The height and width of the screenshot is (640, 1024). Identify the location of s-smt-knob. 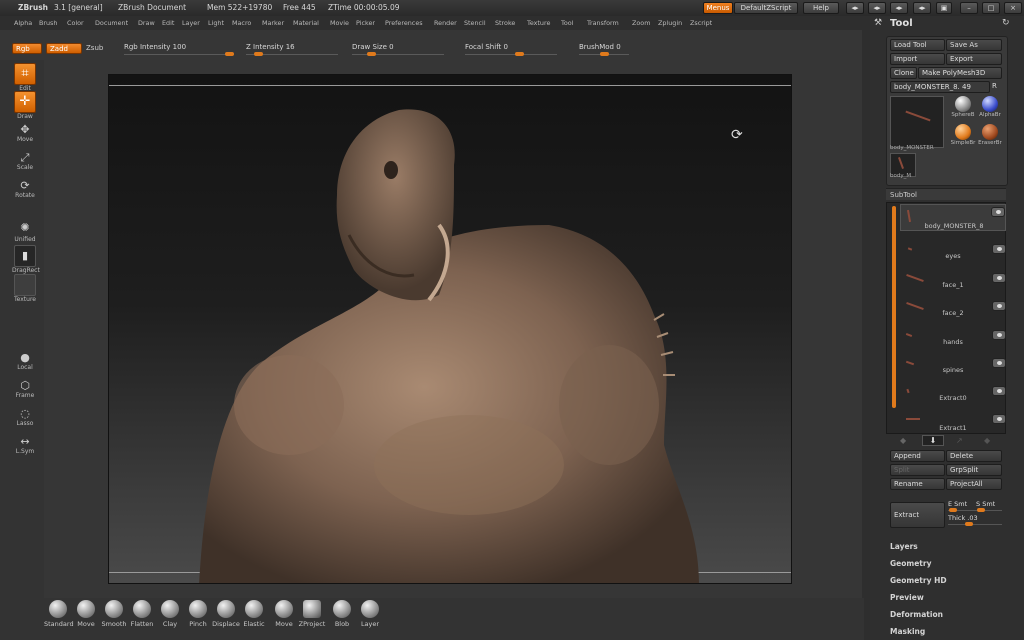
(981, 510).